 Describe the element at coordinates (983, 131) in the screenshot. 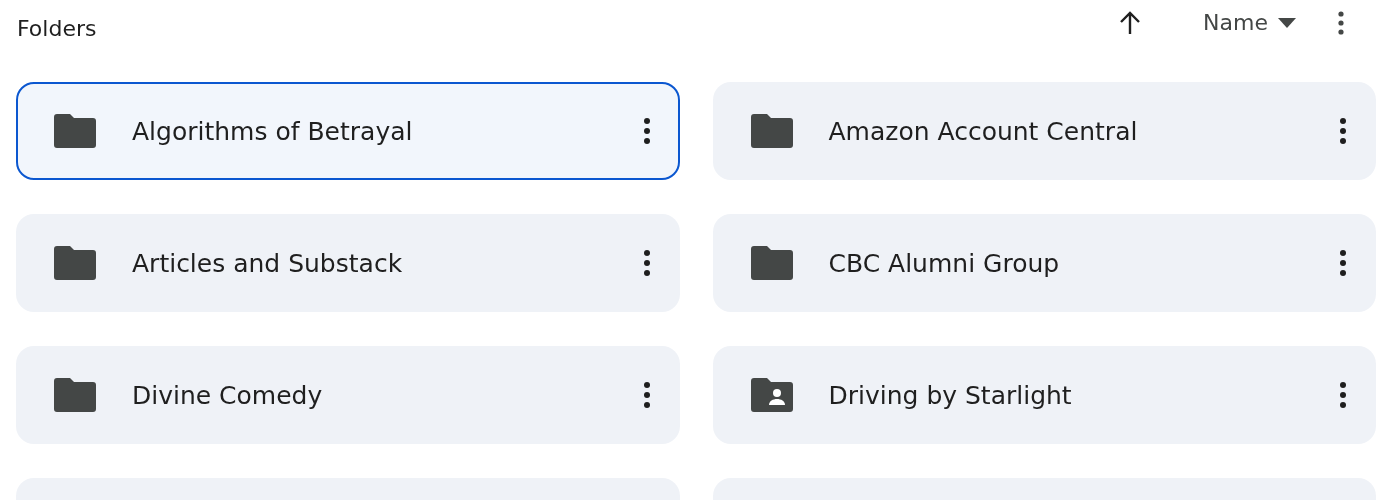

I see `folder-name: Amazon Account Central` at that location.